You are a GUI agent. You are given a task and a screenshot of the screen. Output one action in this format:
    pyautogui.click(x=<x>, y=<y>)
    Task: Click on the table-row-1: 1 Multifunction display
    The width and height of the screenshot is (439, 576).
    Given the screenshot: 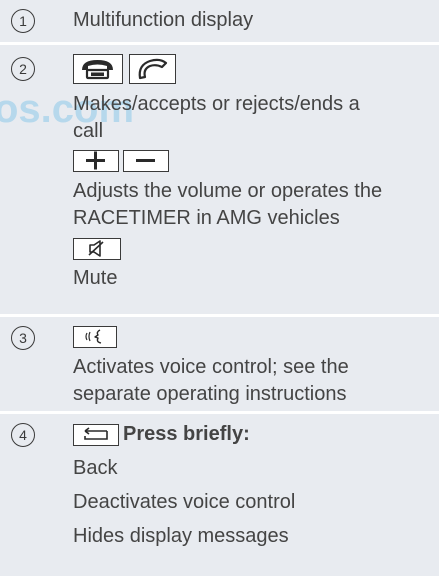 What is the action you would take?
    pyautogui.click(x=219, y=21)
    